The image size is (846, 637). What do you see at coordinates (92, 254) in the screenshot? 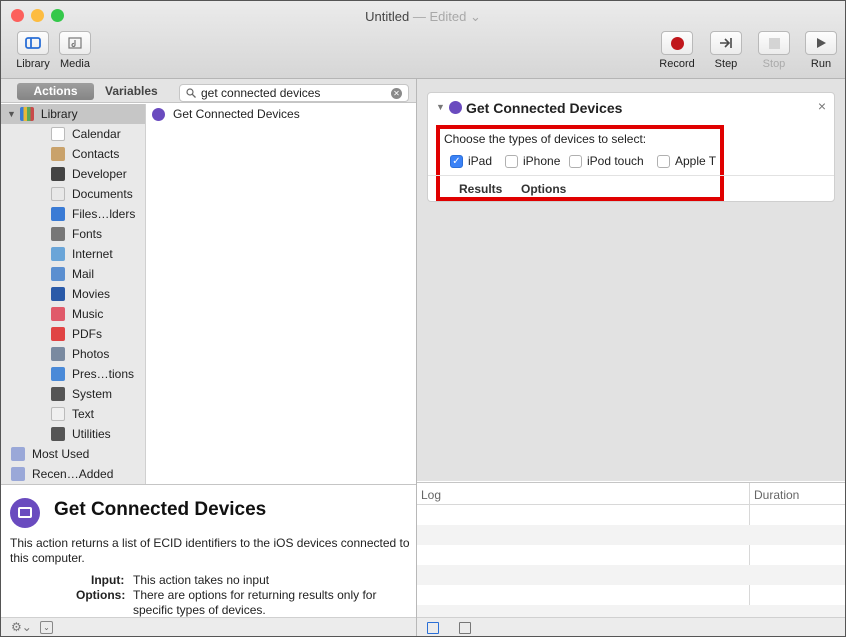
I see `sidebar-item-label: Internet` at bounding box center [92, 254].